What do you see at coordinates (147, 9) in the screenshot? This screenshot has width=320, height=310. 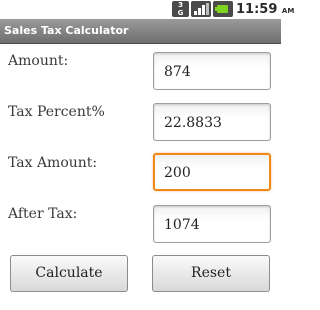 I see `status-bar: 3 G 11:59 AM` at bounding box center [147, 9].